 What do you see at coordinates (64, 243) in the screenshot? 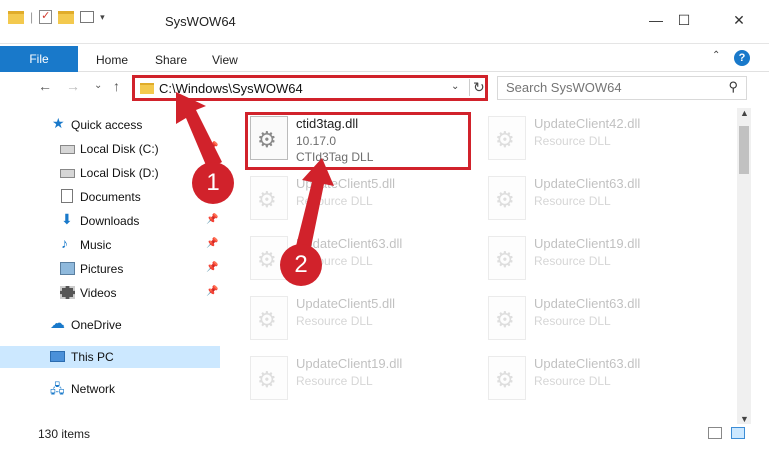
I see `music-icon: ♪` at bounding box center [64, 243].